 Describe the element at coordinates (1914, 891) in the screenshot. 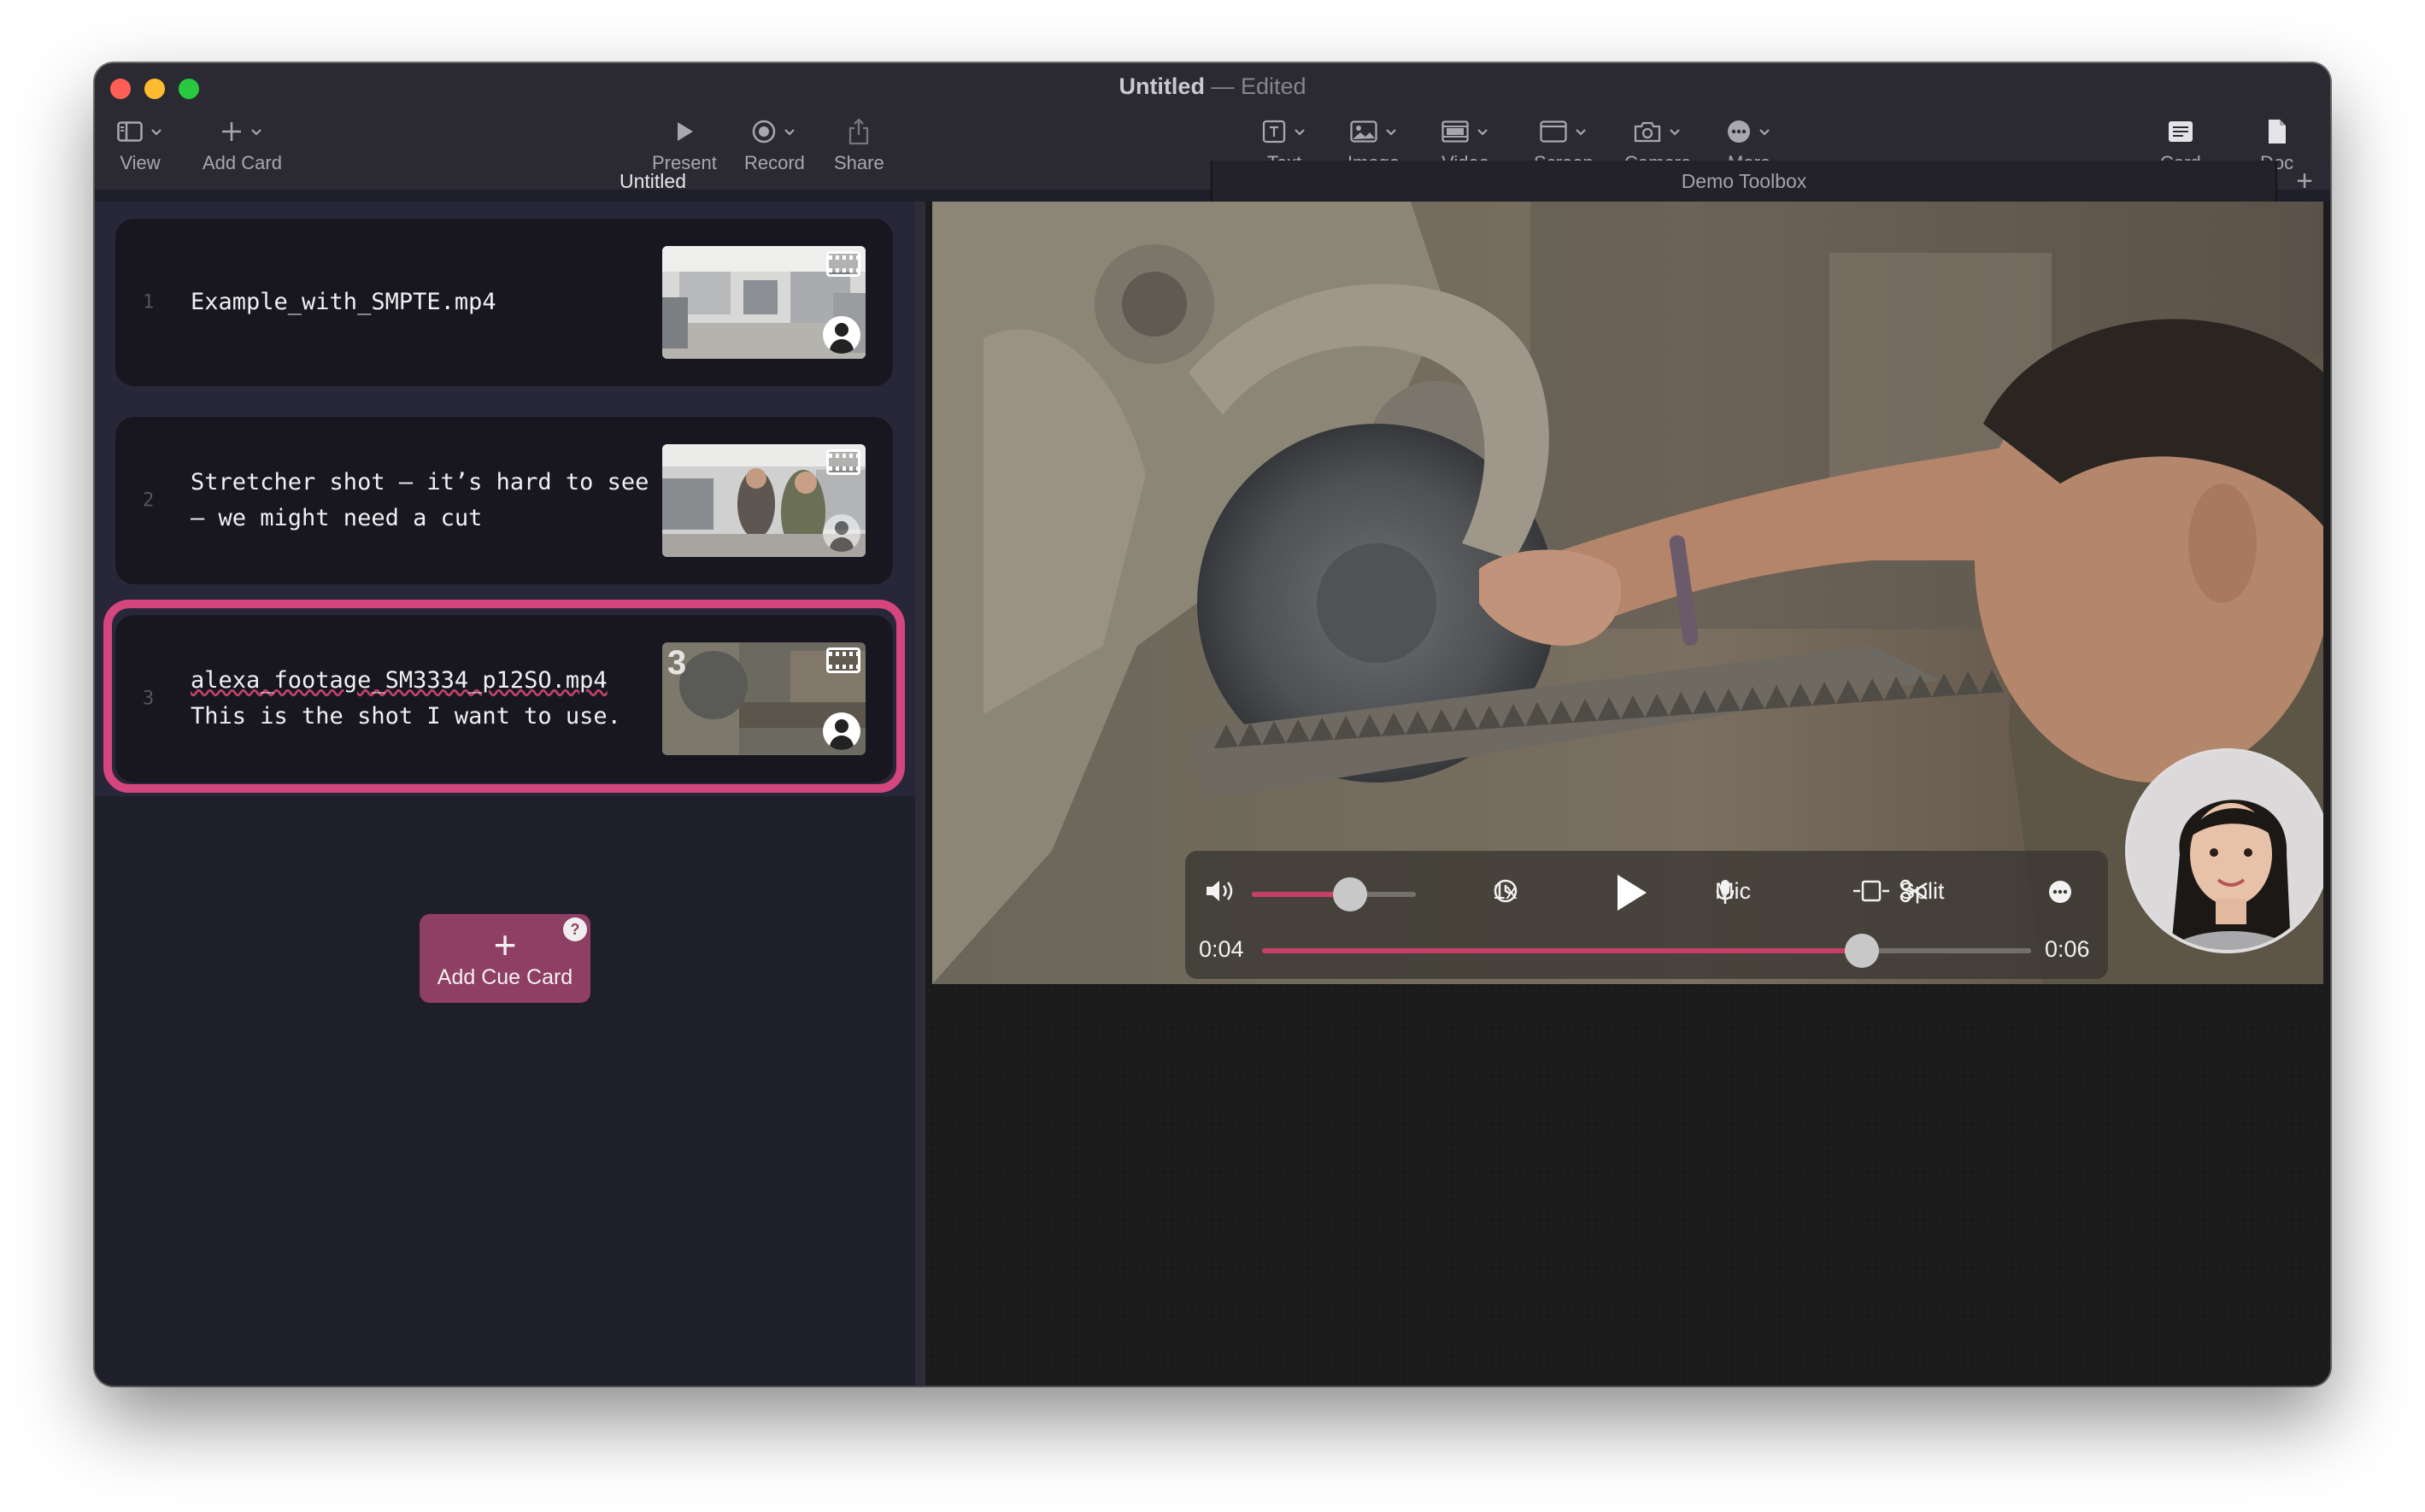

I see `scissors-icon` at that location.